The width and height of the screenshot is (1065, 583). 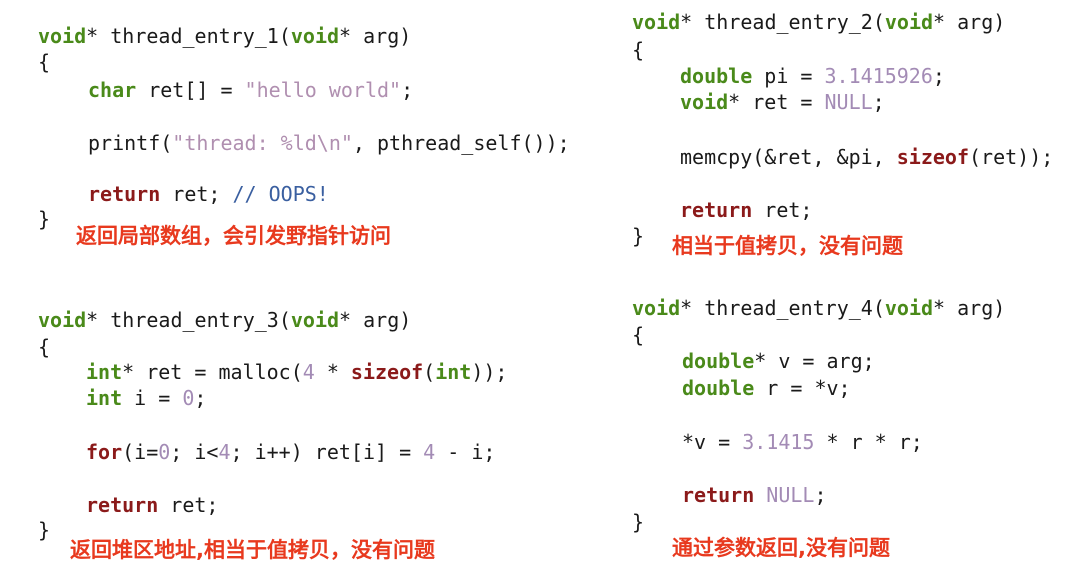 I want to click on code-text: , pthread_self());, so click(x=461, y=143).